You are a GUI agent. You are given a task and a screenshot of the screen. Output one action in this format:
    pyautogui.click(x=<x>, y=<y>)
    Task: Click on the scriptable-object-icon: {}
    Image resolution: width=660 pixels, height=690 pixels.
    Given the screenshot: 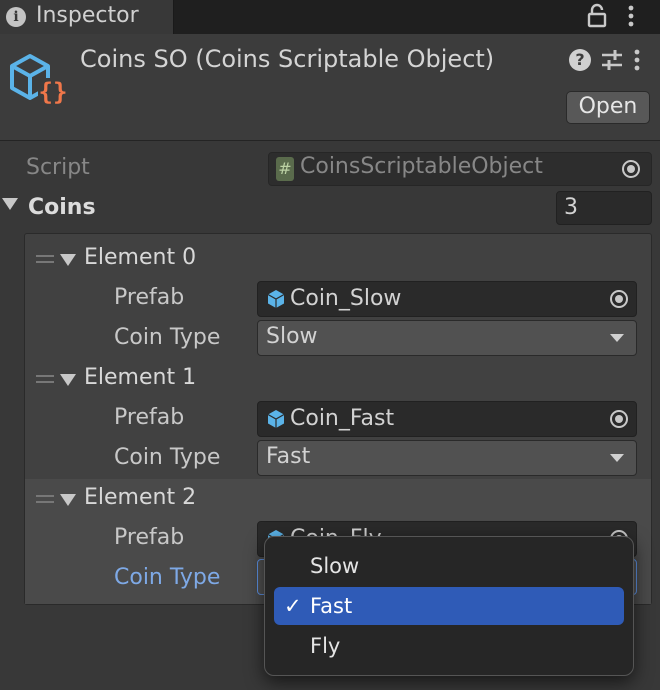 What is the action you would take?
    pyautogui.click(x=39, y=80)
    